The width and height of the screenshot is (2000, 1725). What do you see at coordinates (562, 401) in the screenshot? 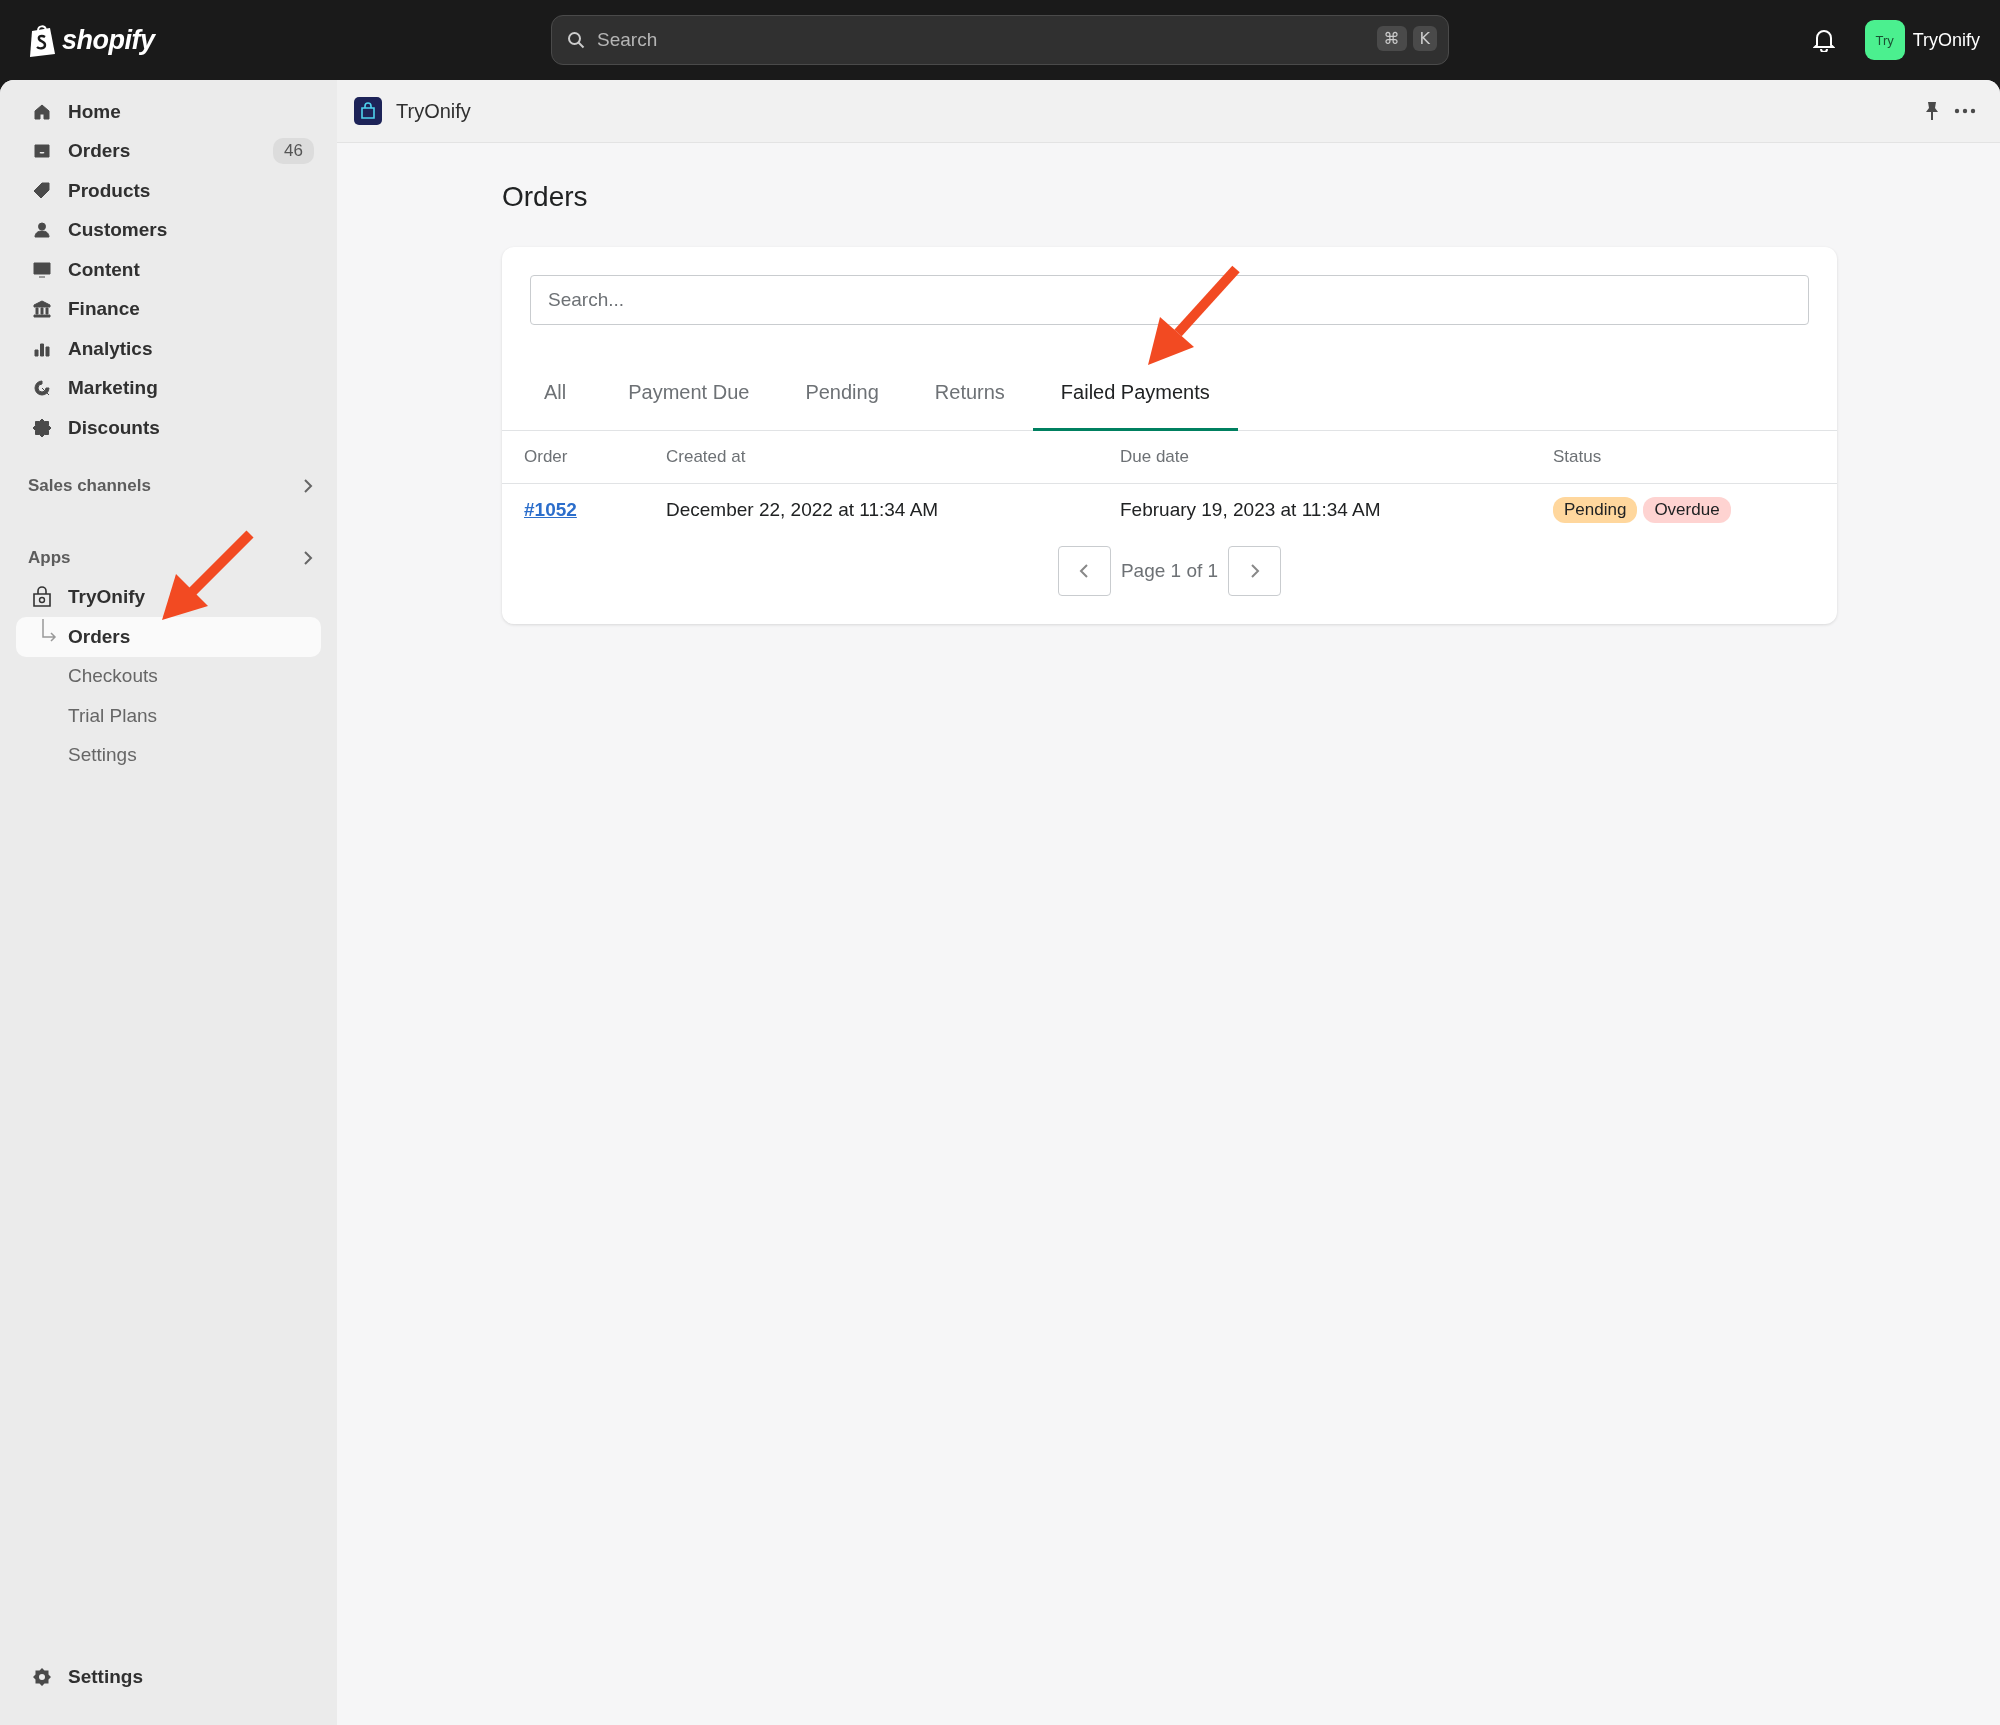
I see `tab: All` at bounding box center [562, 401].